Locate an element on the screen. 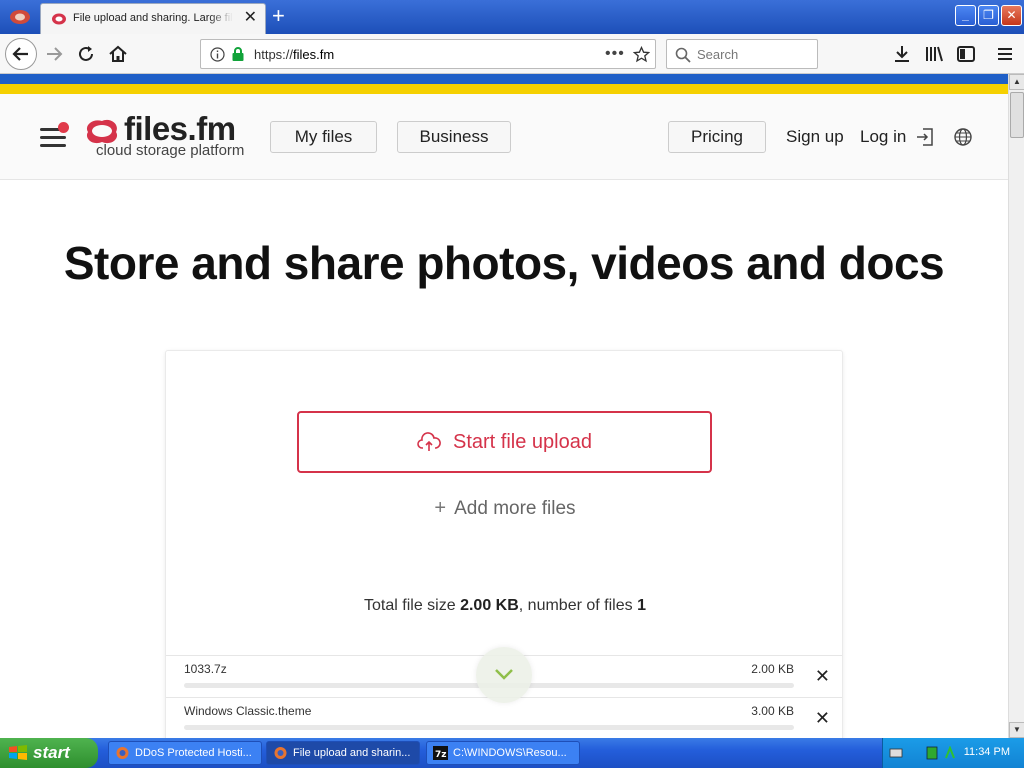  downloads-icon is located at coordinates (902, 54).